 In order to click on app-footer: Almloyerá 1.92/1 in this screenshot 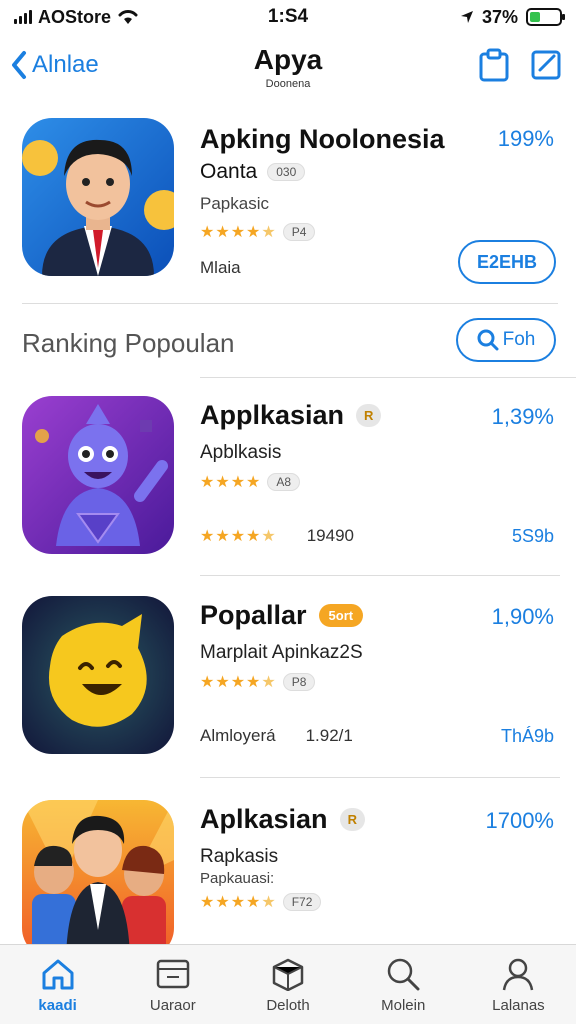, I will do `click(276, 736)`.